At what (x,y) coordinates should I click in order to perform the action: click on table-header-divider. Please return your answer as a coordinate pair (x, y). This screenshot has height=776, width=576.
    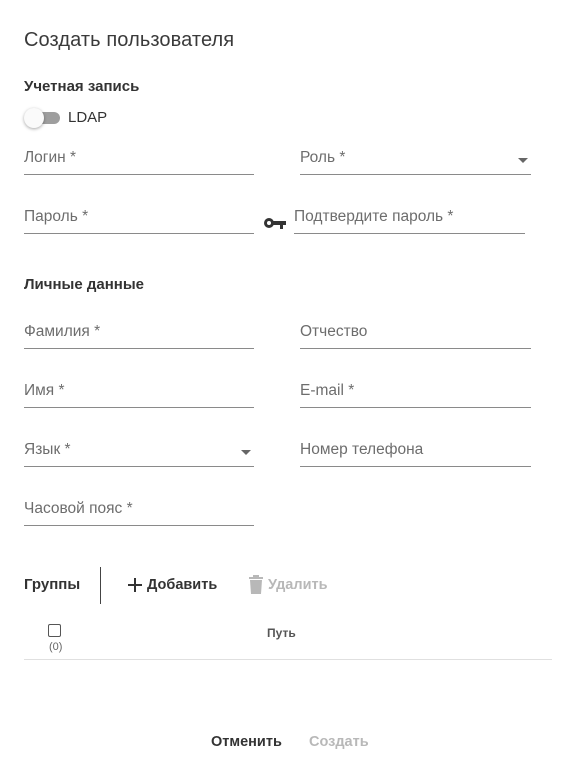
    Looking at the image, I should click on (288, 659).